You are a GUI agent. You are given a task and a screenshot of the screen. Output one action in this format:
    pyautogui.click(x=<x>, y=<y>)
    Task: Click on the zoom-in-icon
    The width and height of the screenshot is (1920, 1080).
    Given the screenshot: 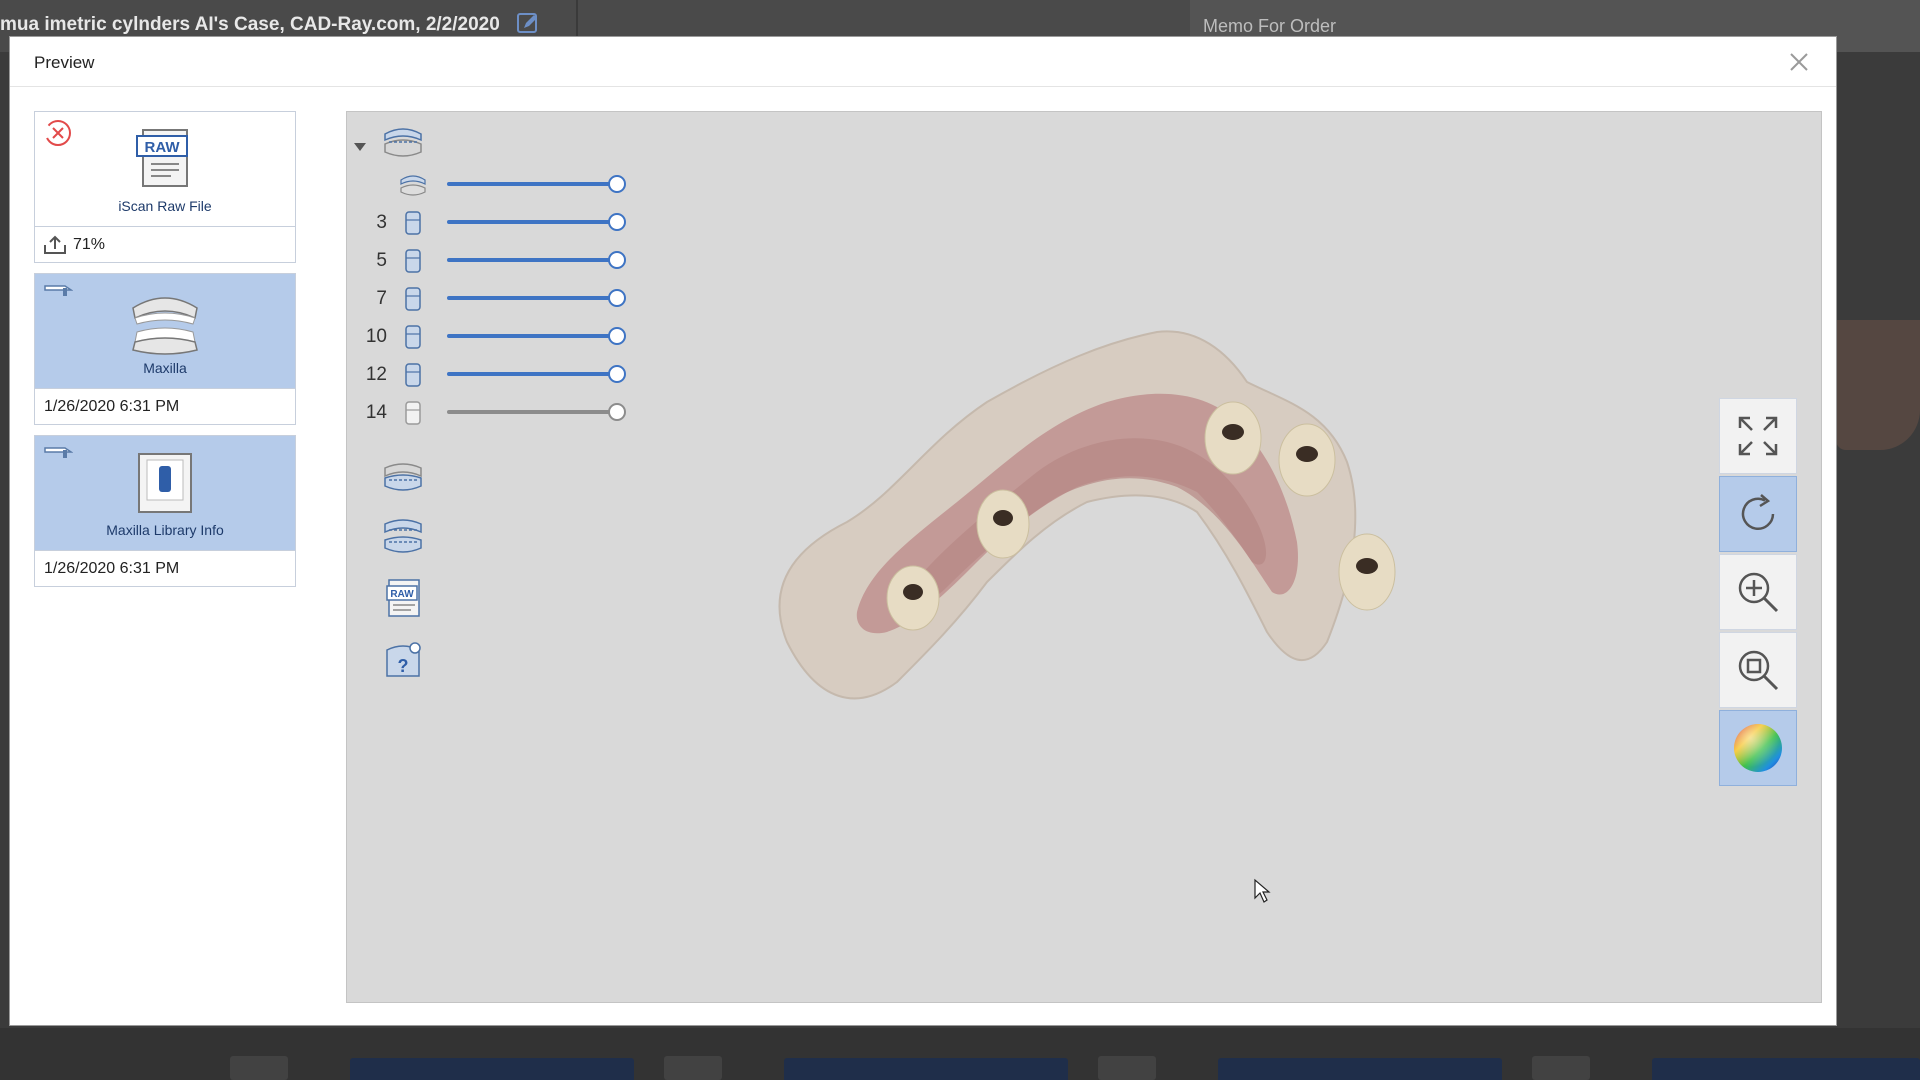 What is the action you would take?
    pyautogui.click(x=1758, y=592)
    